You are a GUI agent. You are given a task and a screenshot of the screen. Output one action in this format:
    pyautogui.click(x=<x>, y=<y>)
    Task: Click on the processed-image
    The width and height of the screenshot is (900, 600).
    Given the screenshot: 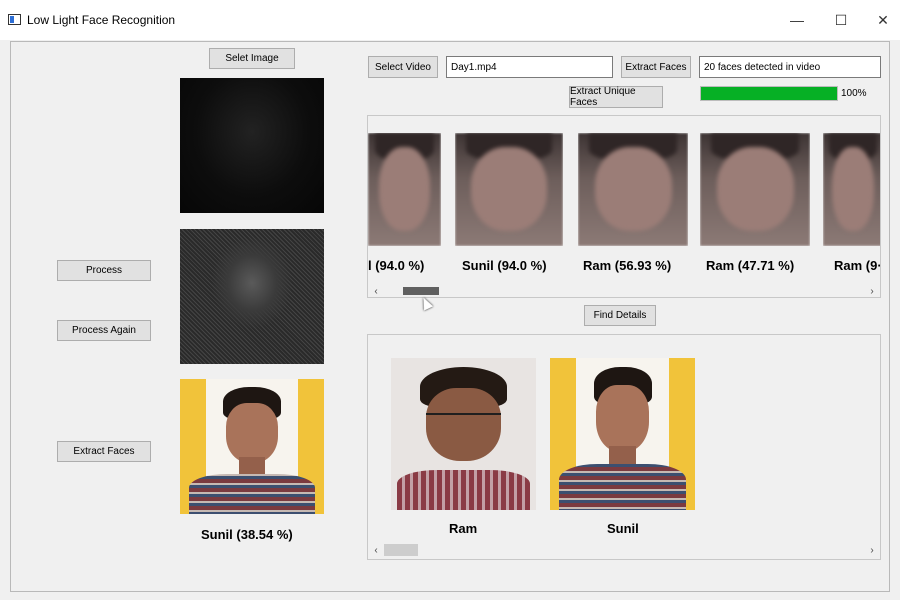 What is the action you would take?
    pyautogui.click(x=252, y=296)
    